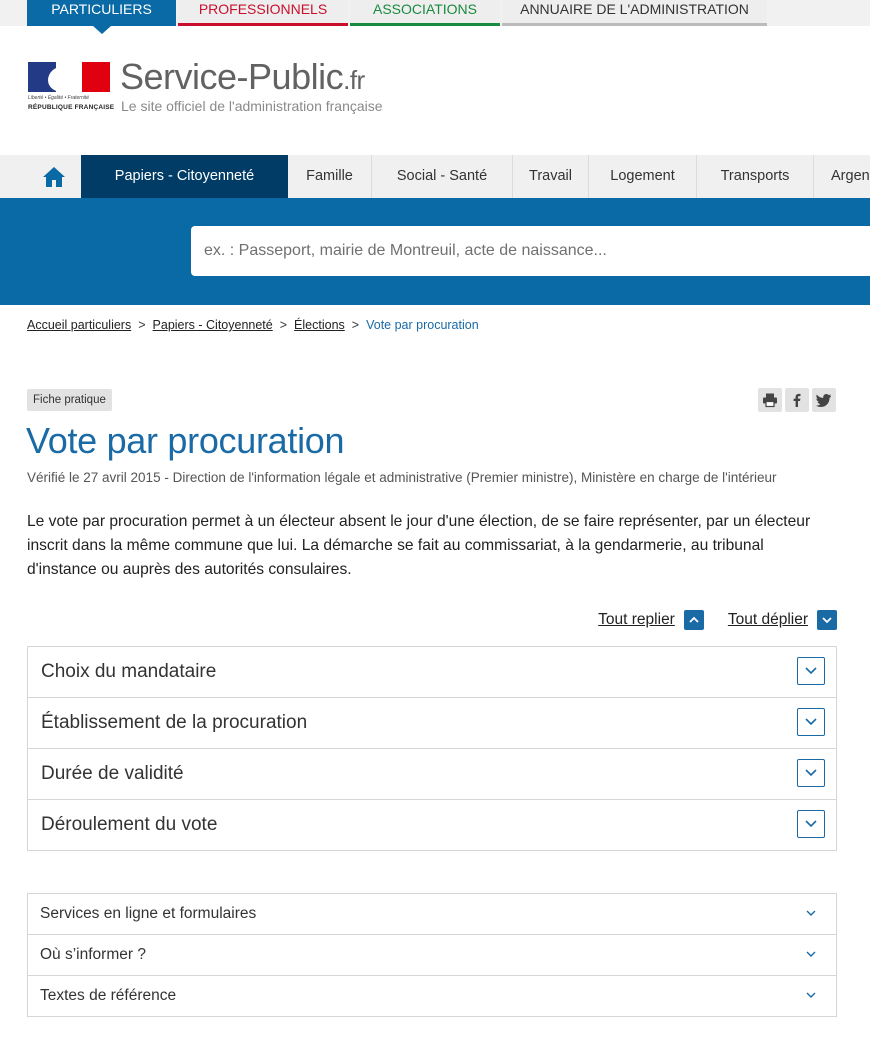 The width and height of the screenshot is (870, 1041). What do you see at coordinates (71, 107) in the screenshot?
I see `logo-republic: RÉPUBLIQUE FRANÇAISE` at bounding box center [71, 107].